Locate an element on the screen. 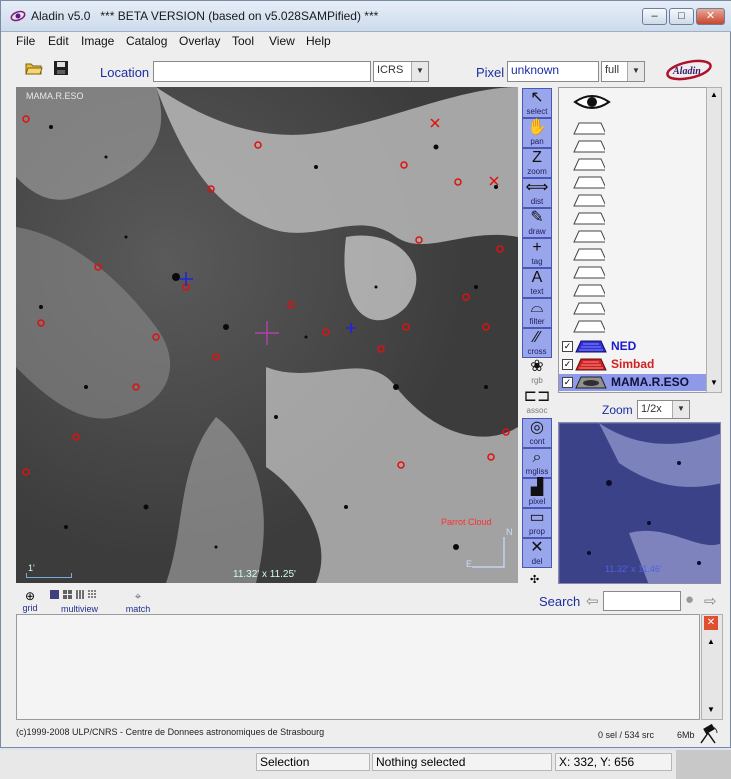 This screenshot has width=731, height=779. match-button: ⌖ match is located at coordinates (138, 601).